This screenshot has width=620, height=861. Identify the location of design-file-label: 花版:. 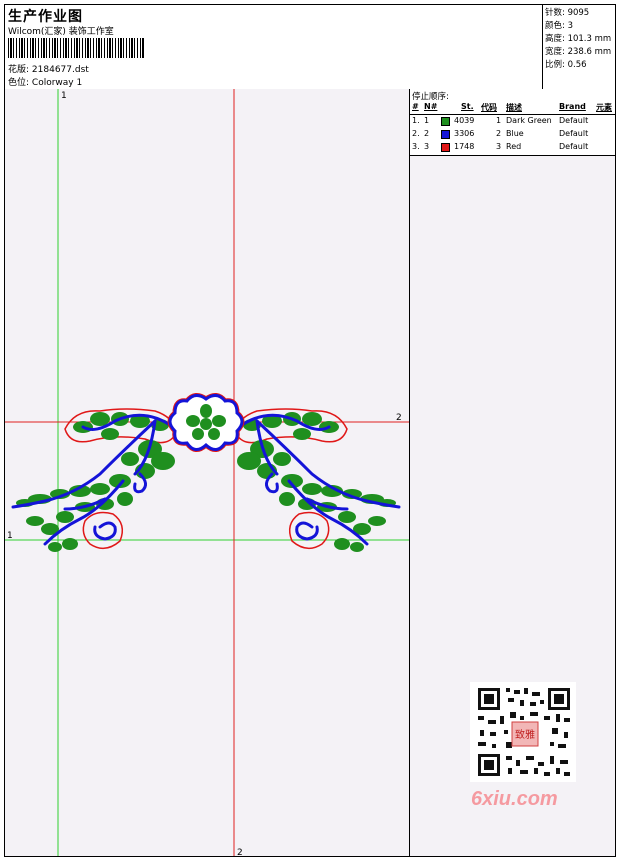
(19, 70).